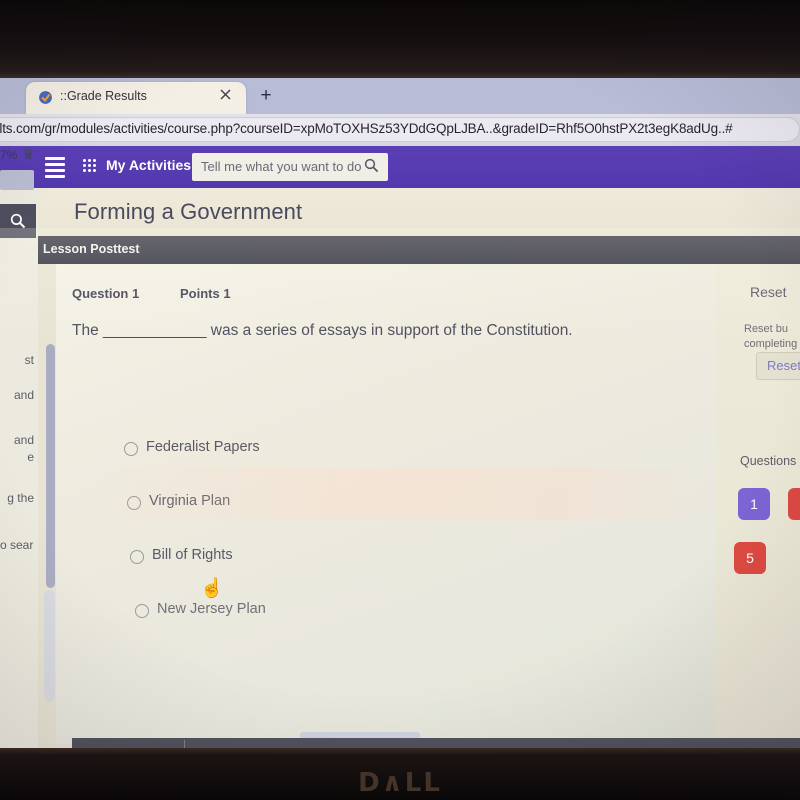  Describe the element at coordinates (783, 365) in the screenshot. I see `reset-button-label: Reset` at that location.